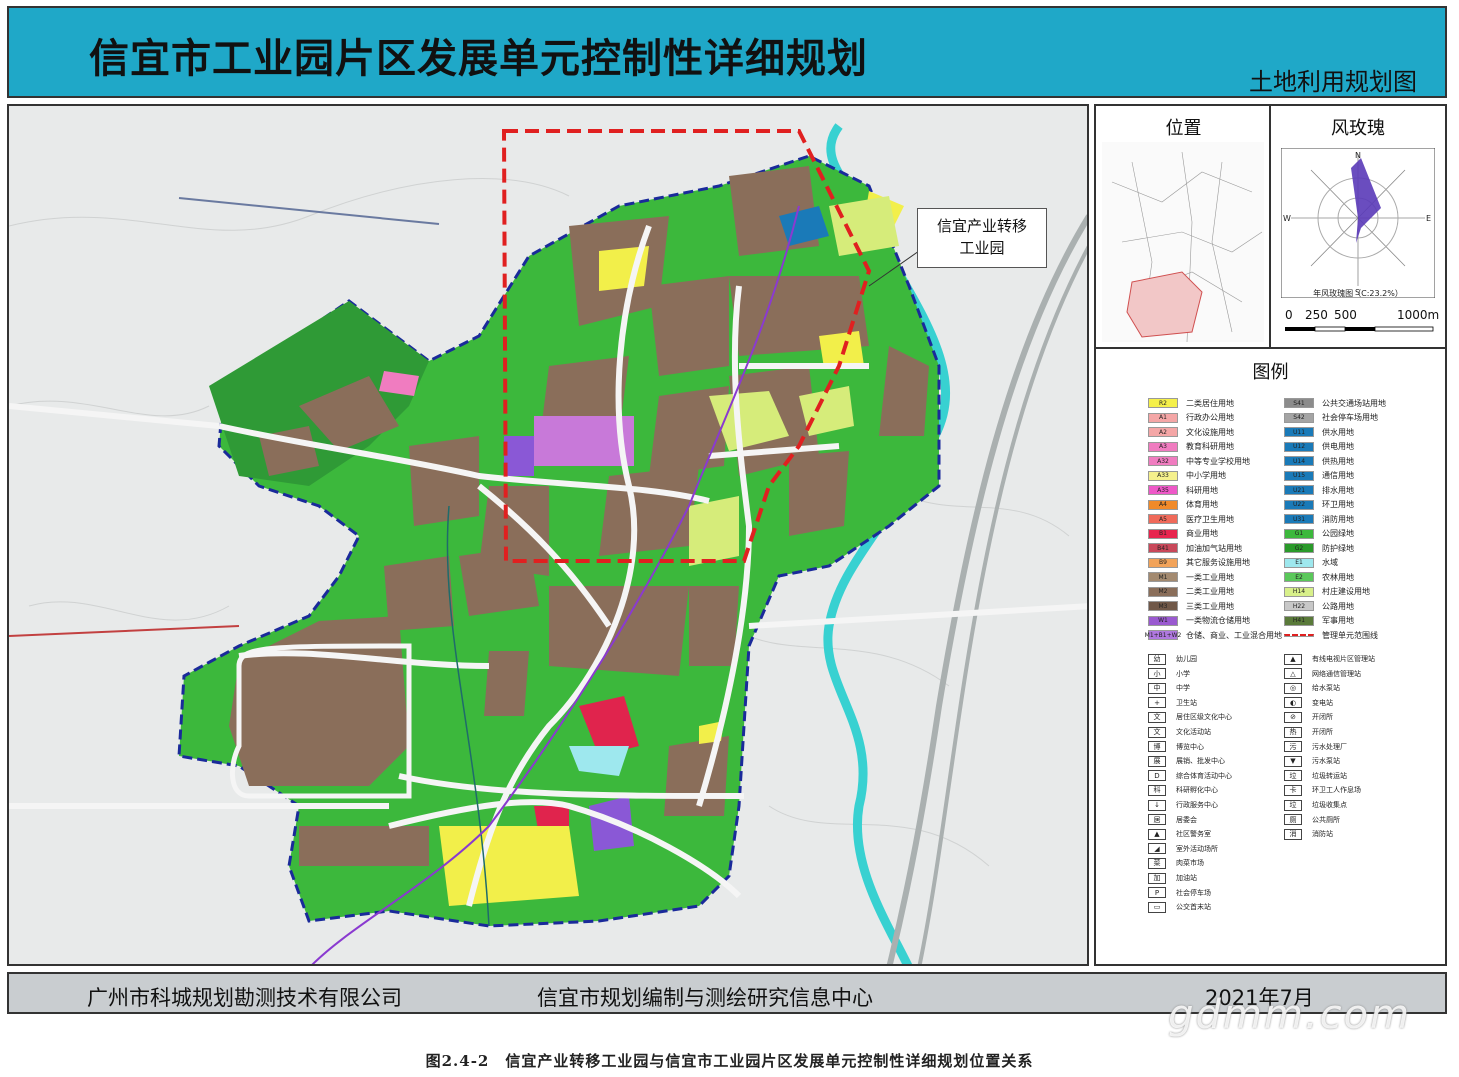 The height and width of the screenshot is (1077, 1459). I want to click on symbol-icon: ▲, so click(1293, 659).